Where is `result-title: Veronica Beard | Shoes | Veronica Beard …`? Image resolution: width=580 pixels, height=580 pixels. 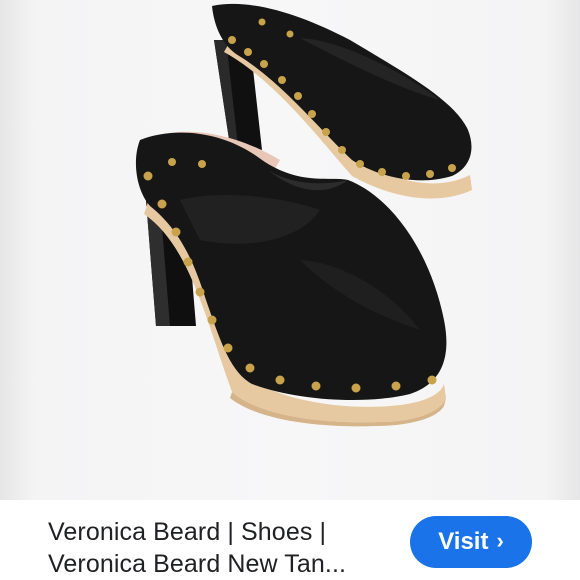 result-title: Veronica Beard | Shoes | Veronica Beard … is located at coordinates (218, 548).